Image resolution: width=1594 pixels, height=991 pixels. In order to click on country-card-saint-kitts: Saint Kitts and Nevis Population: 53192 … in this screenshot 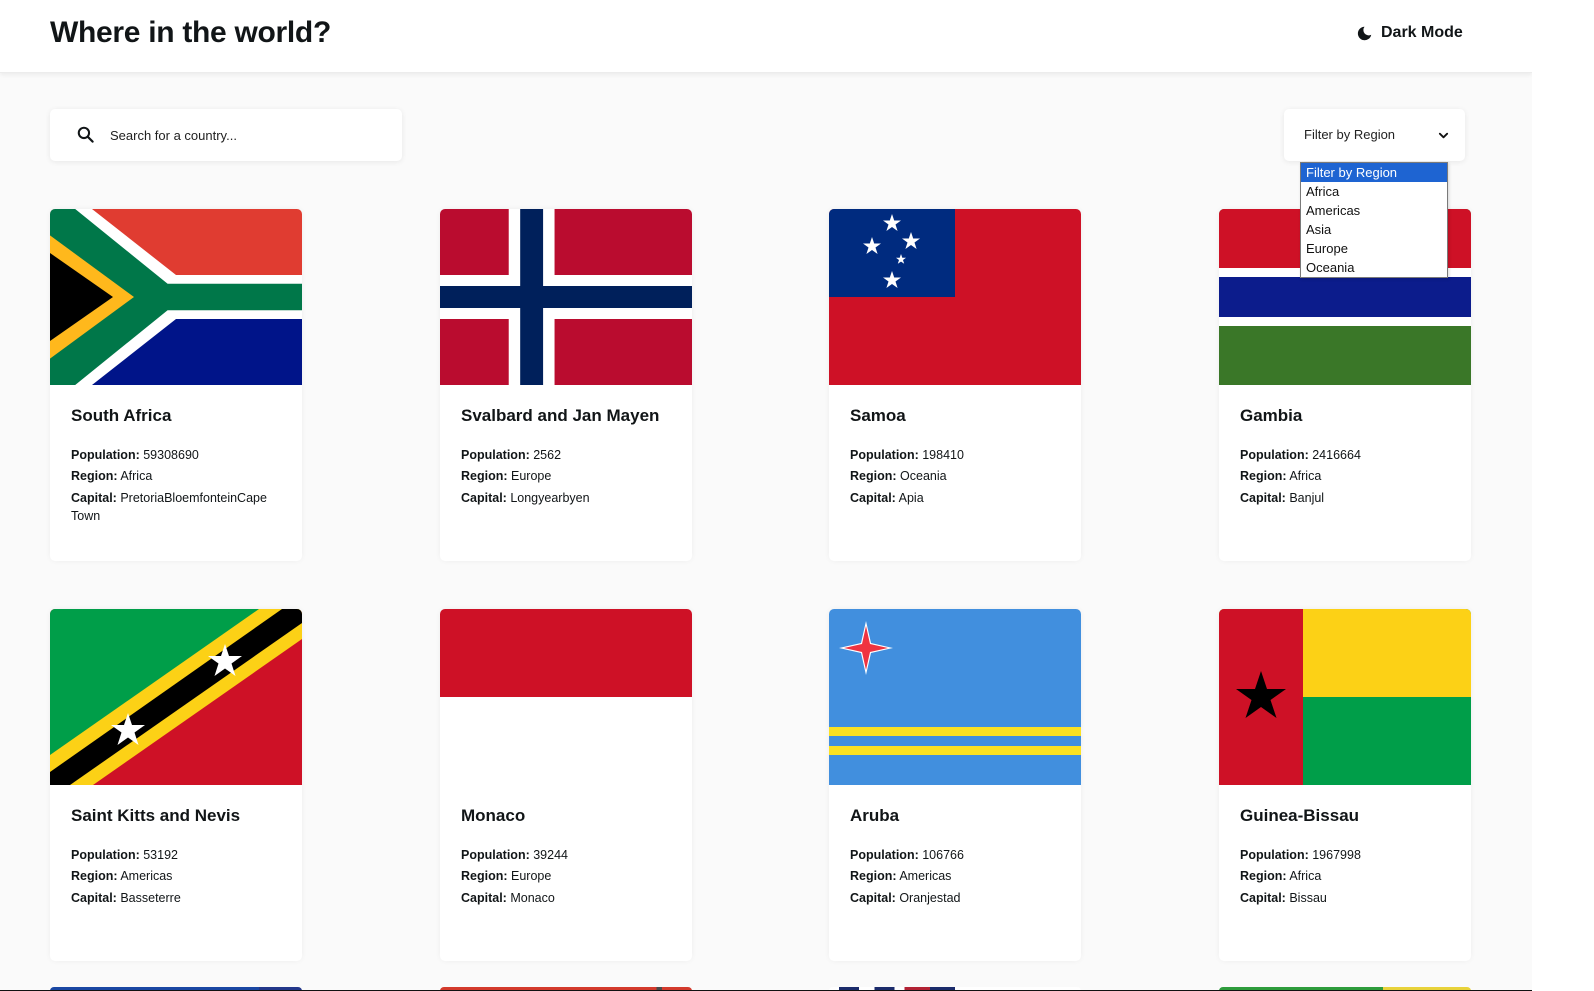, I will do `click(176, 785)`.